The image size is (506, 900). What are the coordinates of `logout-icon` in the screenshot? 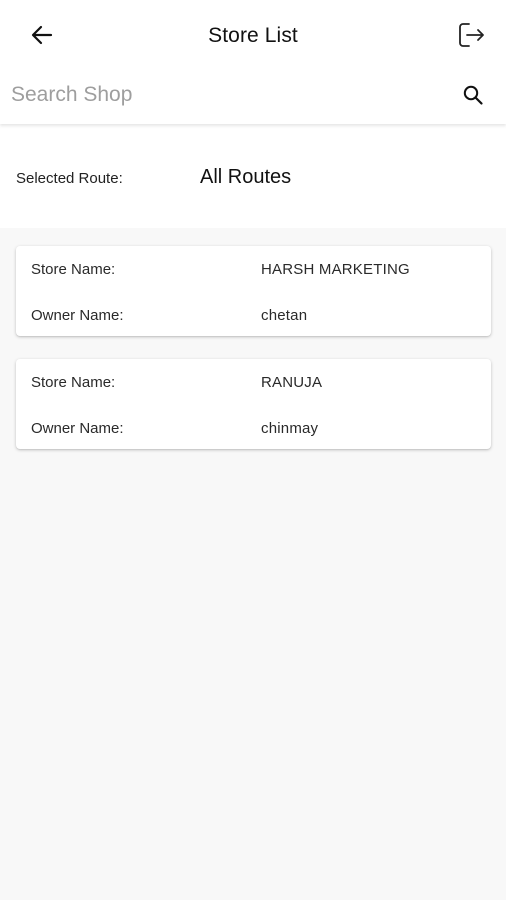 It's located at (471, 35).